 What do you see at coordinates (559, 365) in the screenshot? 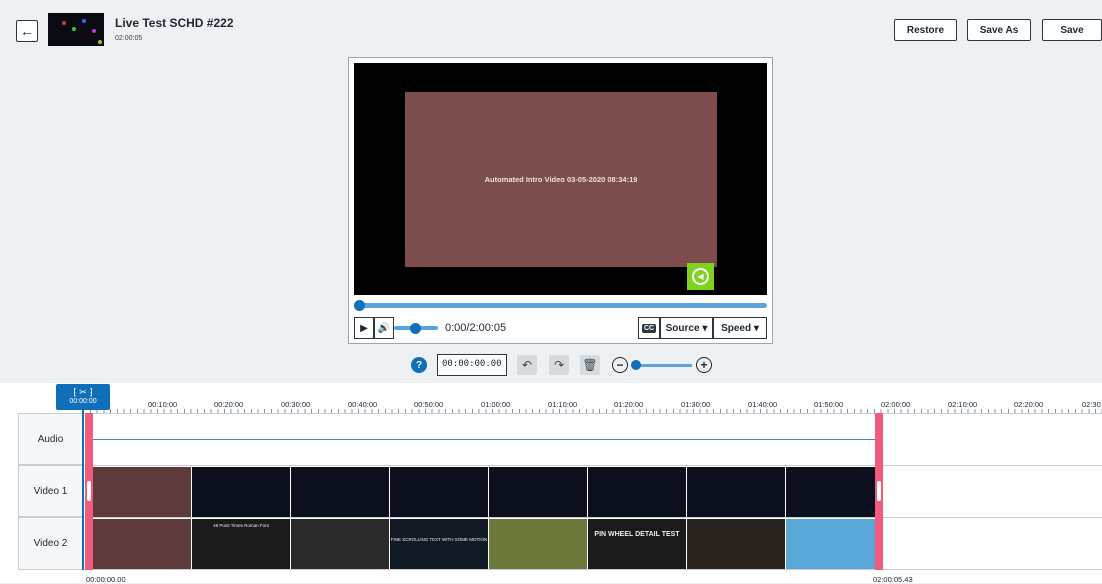
I see `redo-icon: ↷` at bounding box center [559, 365].